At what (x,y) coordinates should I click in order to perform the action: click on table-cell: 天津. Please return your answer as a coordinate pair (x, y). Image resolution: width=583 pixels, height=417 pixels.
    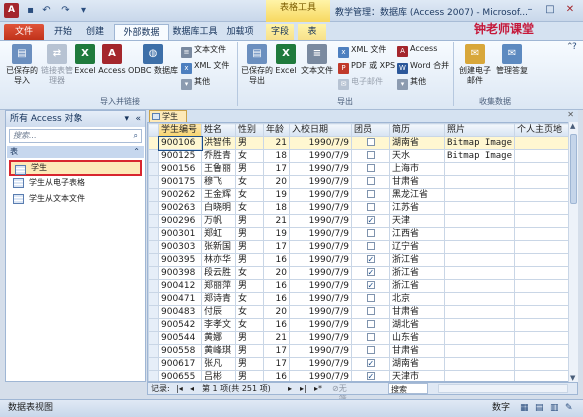
    Looking at the image, I should click on (417, 221).